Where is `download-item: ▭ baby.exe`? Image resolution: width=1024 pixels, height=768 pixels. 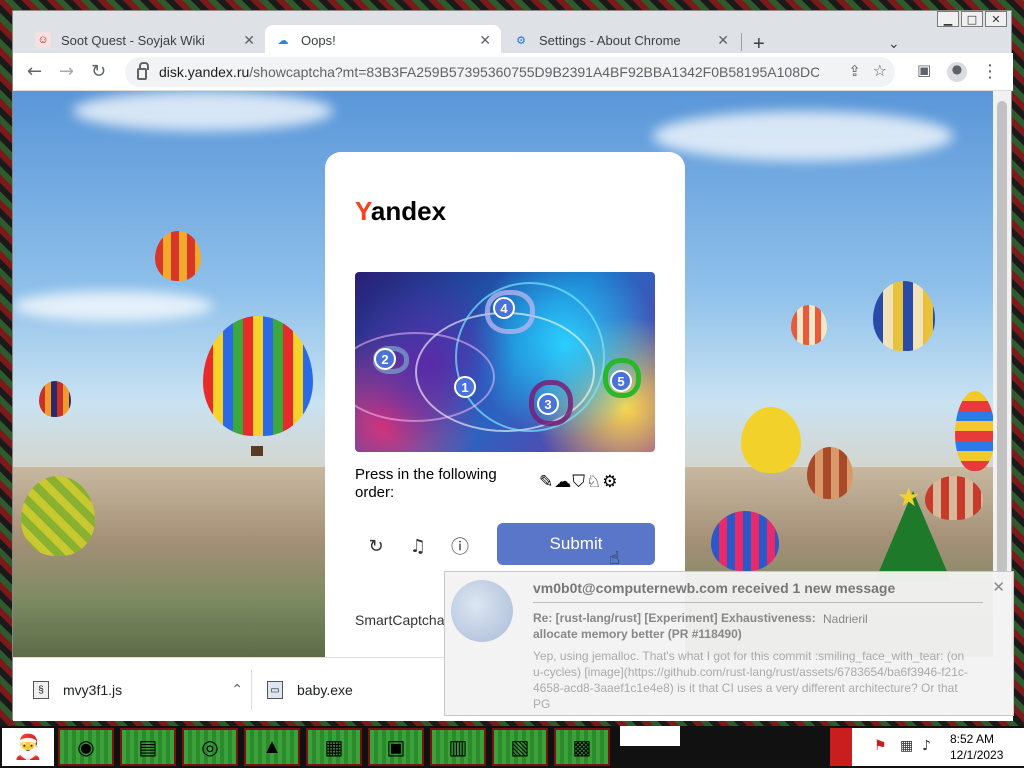
download-item: ▭ baby.exe is located at coordinates (357, 690).